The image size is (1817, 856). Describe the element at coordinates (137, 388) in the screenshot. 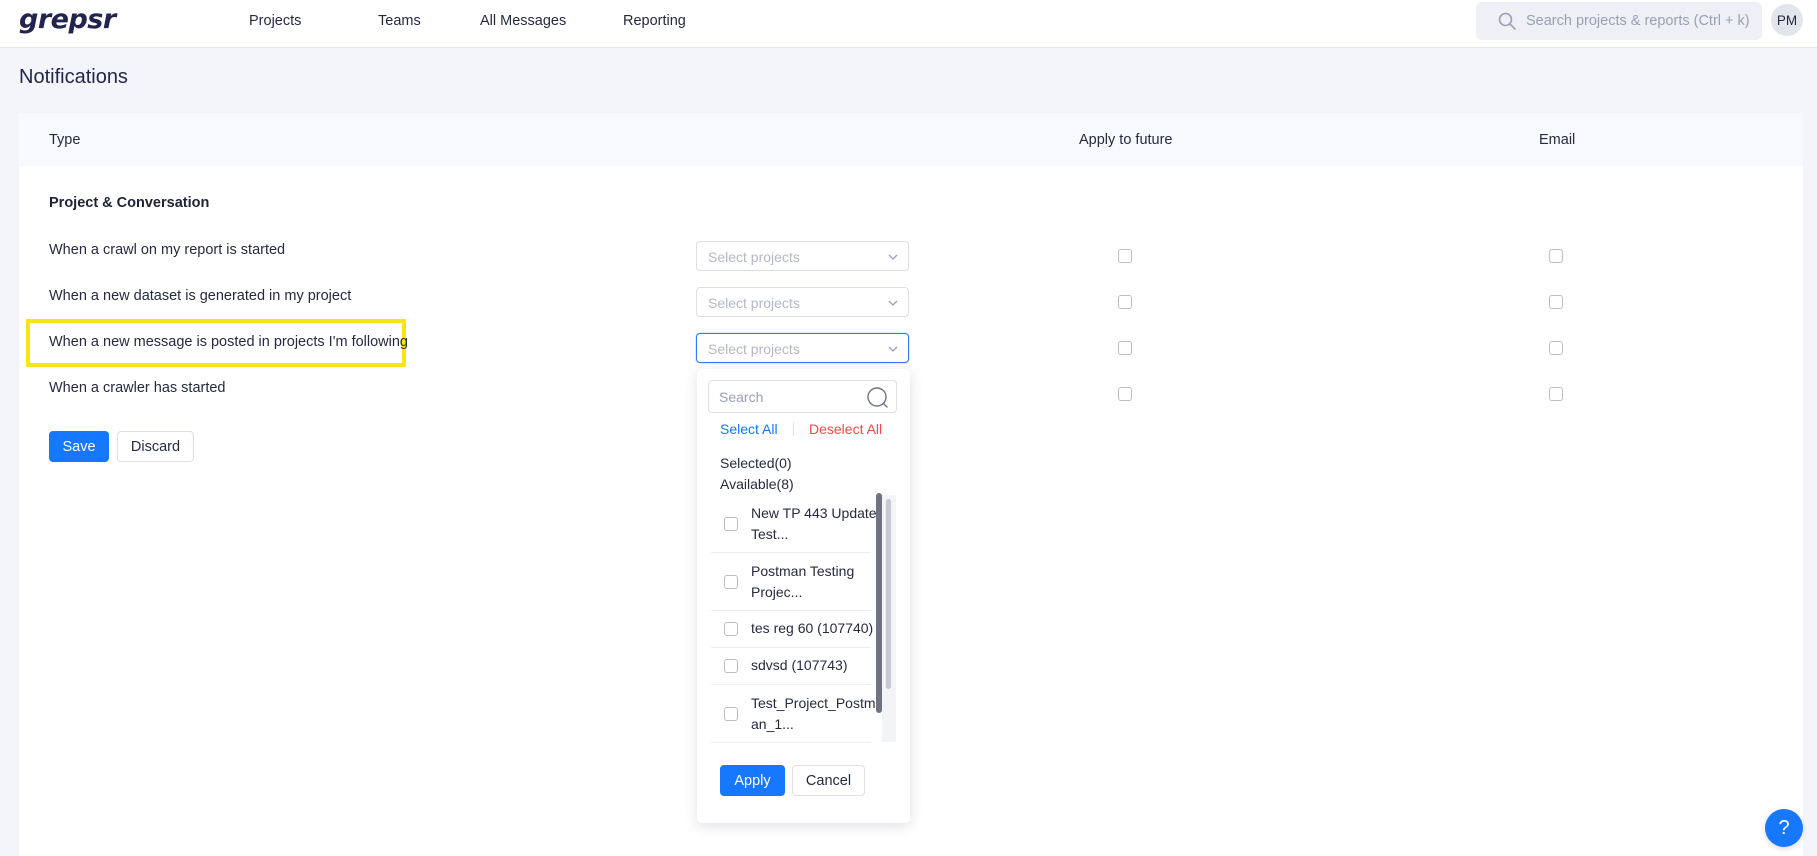

I see `notification-row-label: When a crawler has started` at that location.